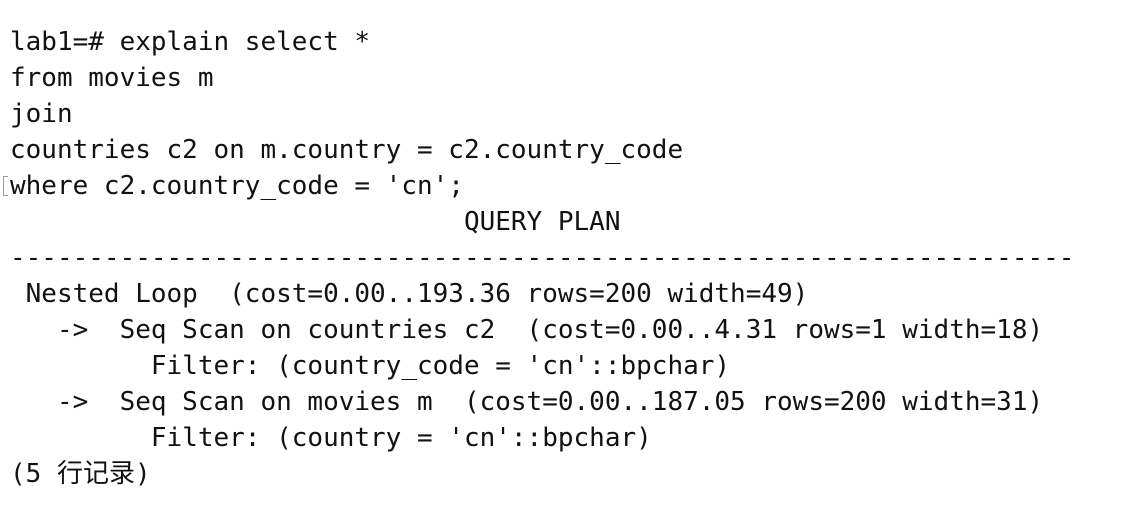  I want to click on plan-line: Filter: (country = 'cn'::bpchar), so click(331, 438).